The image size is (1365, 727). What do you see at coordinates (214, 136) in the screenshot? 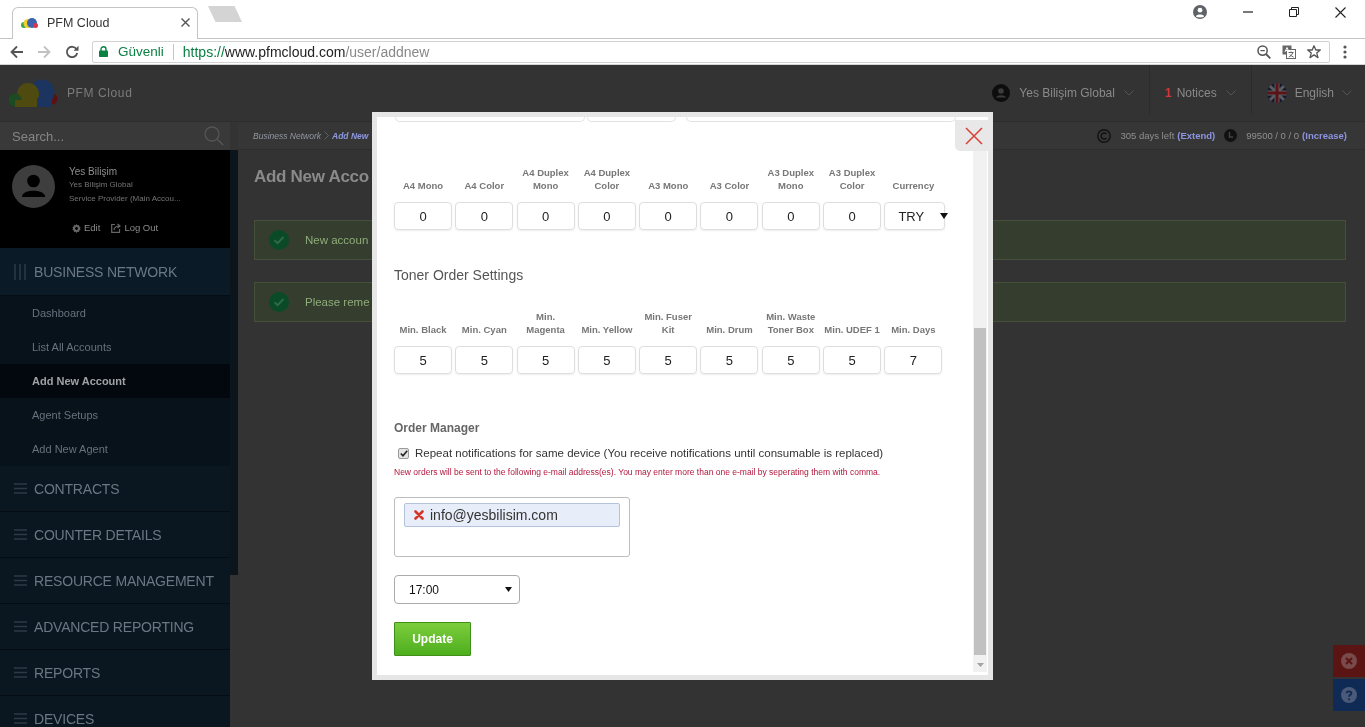
I see `search-icon` at bounding box center [214, 136].